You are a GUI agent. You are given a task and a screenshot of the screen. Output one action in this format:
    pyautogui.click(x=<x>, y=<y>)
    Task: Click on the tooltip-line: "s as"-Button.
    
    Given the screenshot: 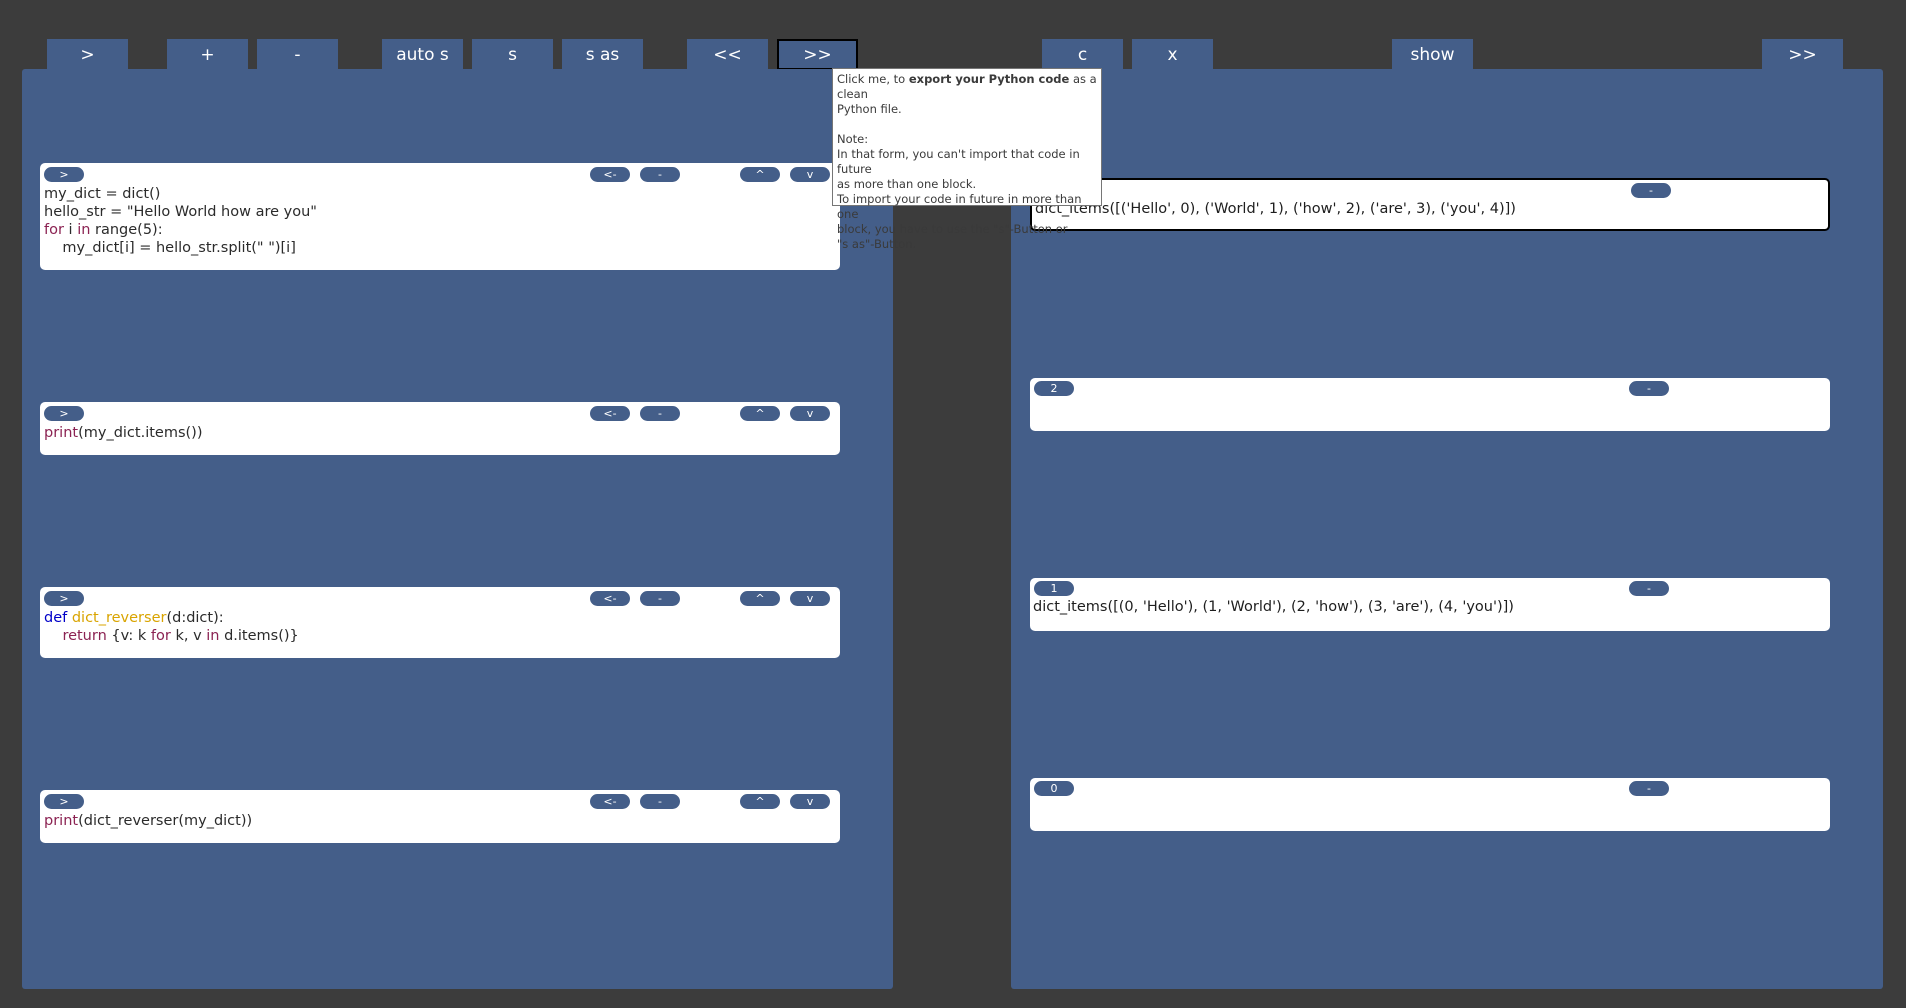 What is the action you would take?
    pyautogui.click(x=877, y=244)
    